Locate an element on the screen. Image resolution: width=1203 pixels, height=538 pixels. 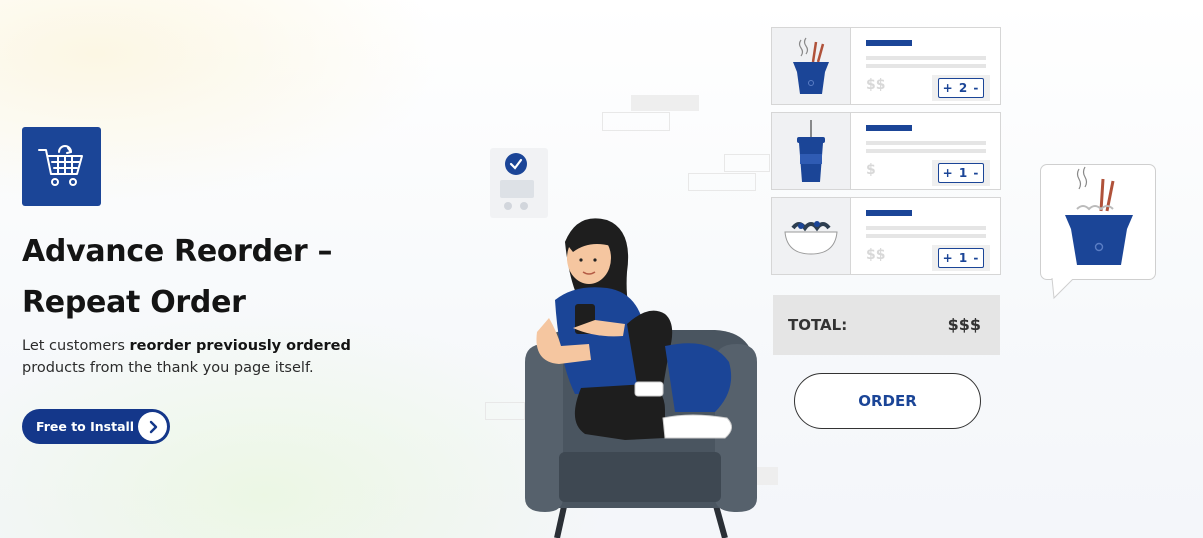
order-item-card: $$ + 1 - is located at coordinates (886, 236).